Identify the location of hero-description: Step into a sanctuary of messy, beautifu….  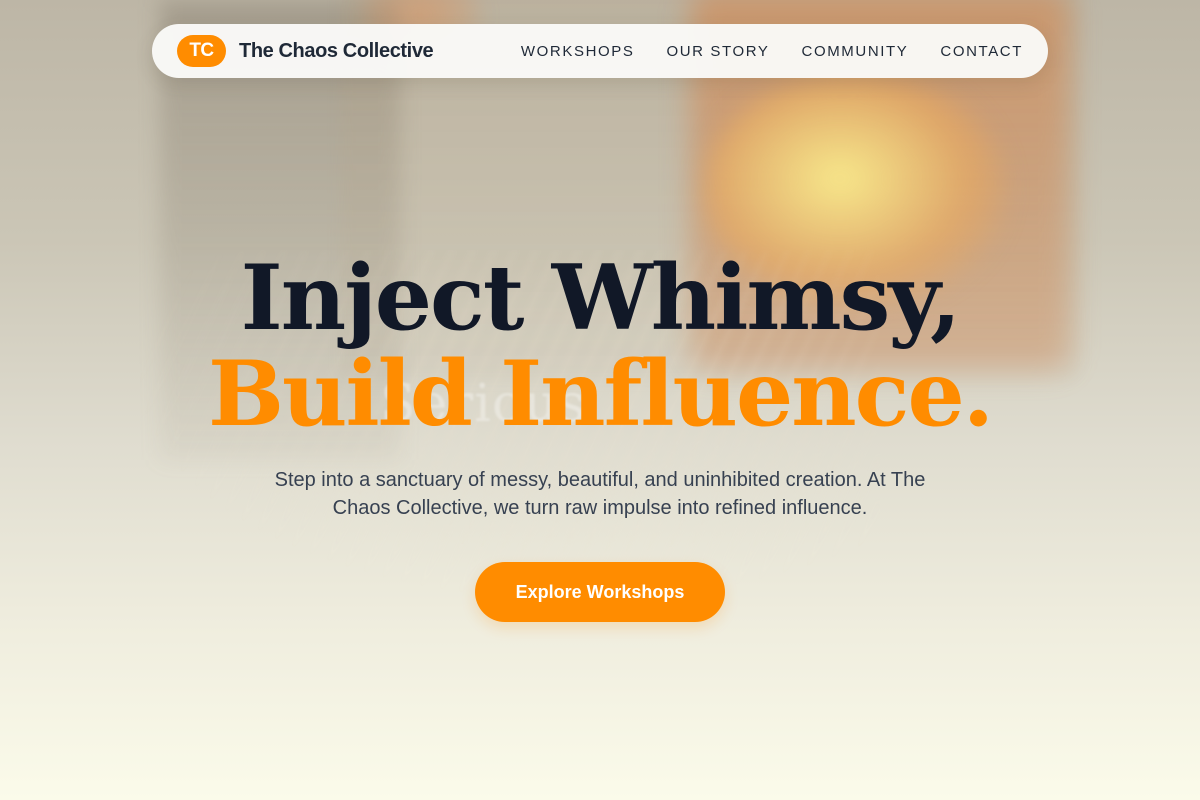
(600, 494).